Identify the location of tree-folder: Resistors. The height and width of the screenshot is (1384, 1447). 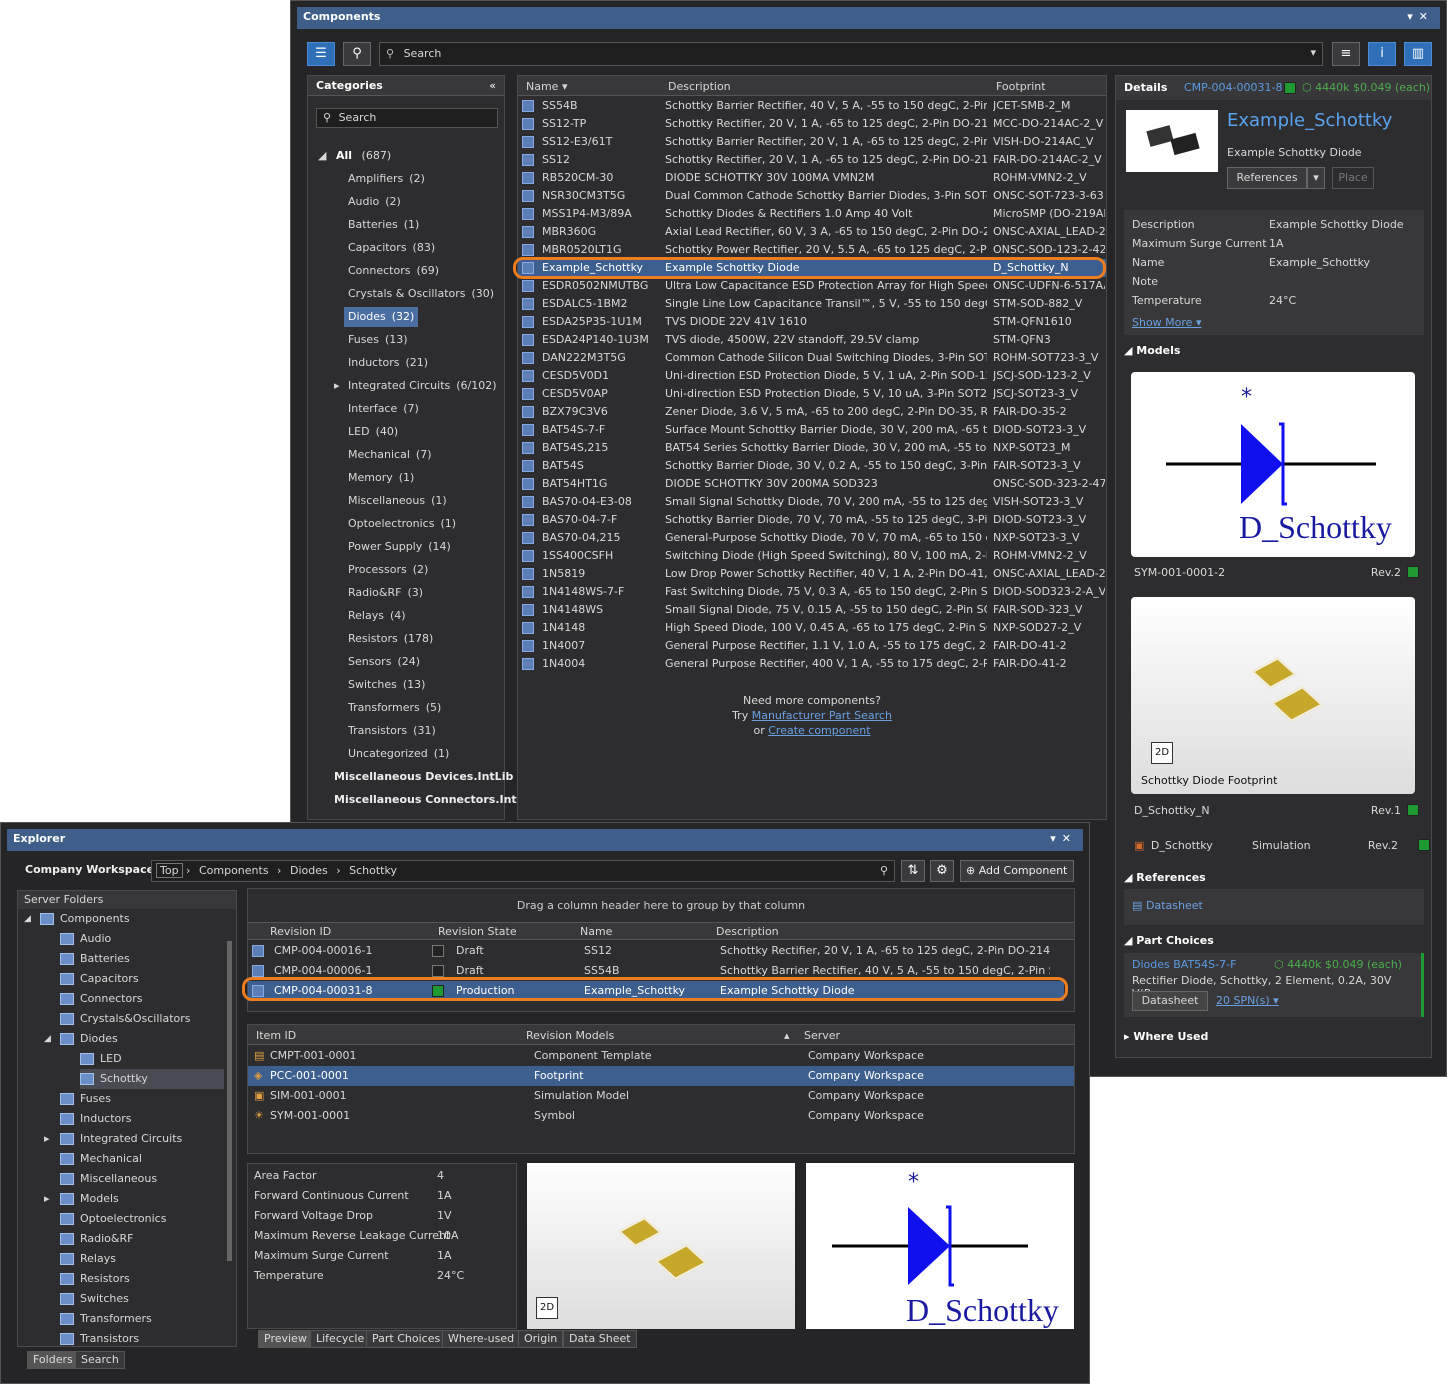
(95, 1279).